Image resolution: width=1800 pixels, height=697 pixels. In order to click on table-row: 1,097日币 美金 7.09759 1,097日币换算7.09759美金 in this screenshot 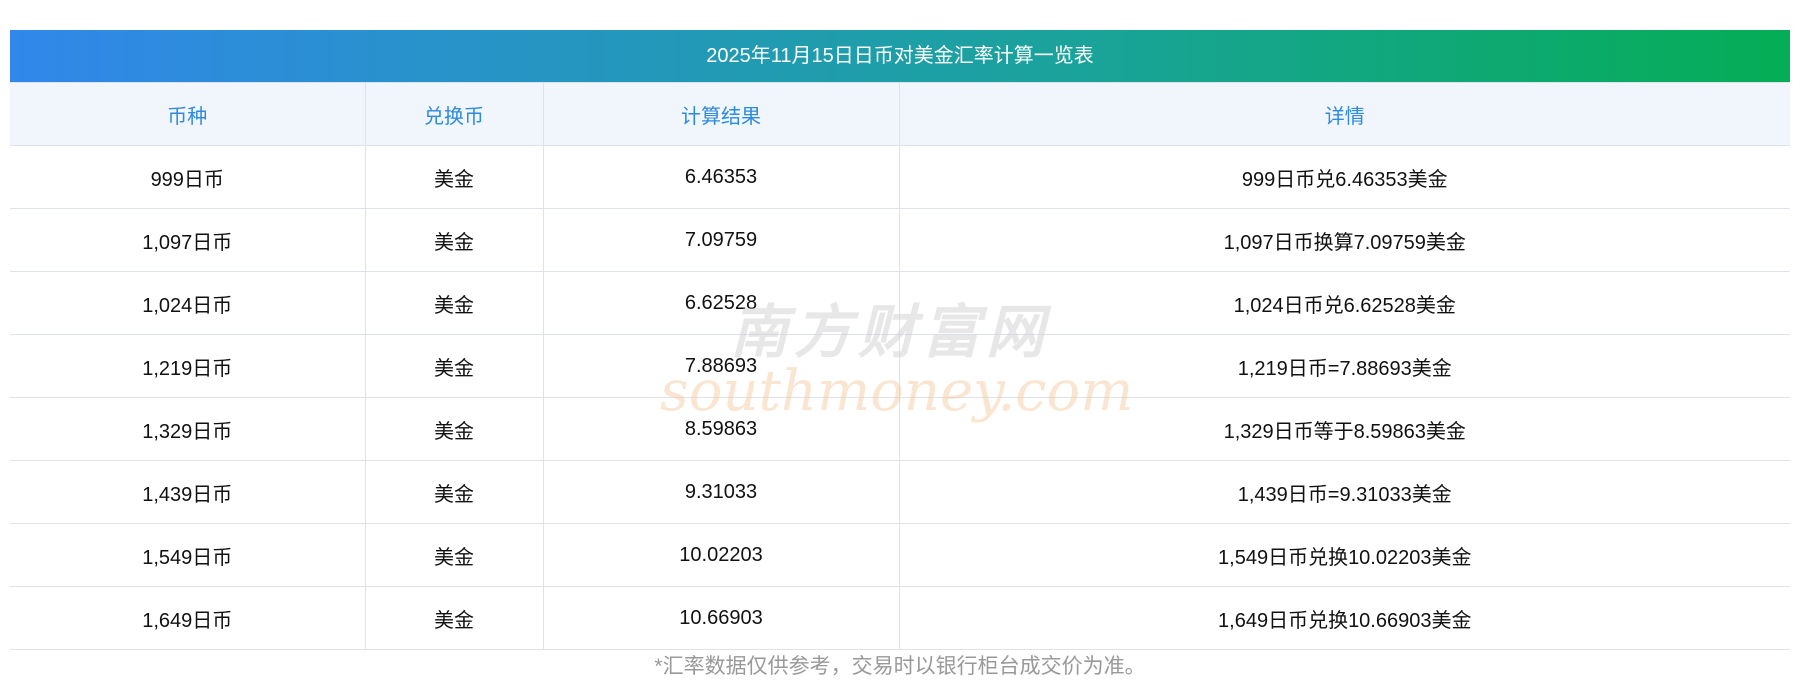, I will do `click(900, 240)`.